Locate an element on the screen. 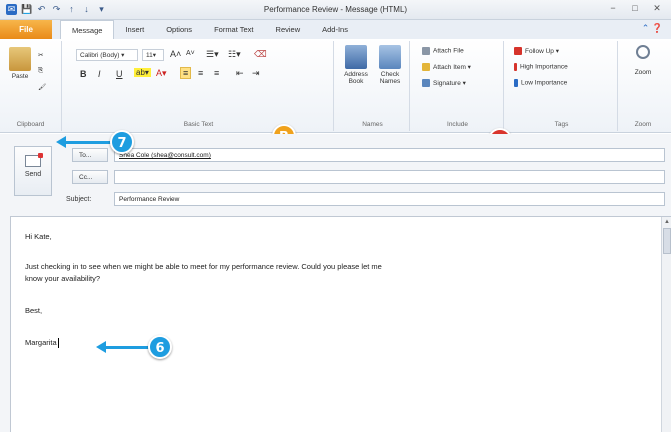  copy-icon: ⎘ is located at coordinates (40, 71).